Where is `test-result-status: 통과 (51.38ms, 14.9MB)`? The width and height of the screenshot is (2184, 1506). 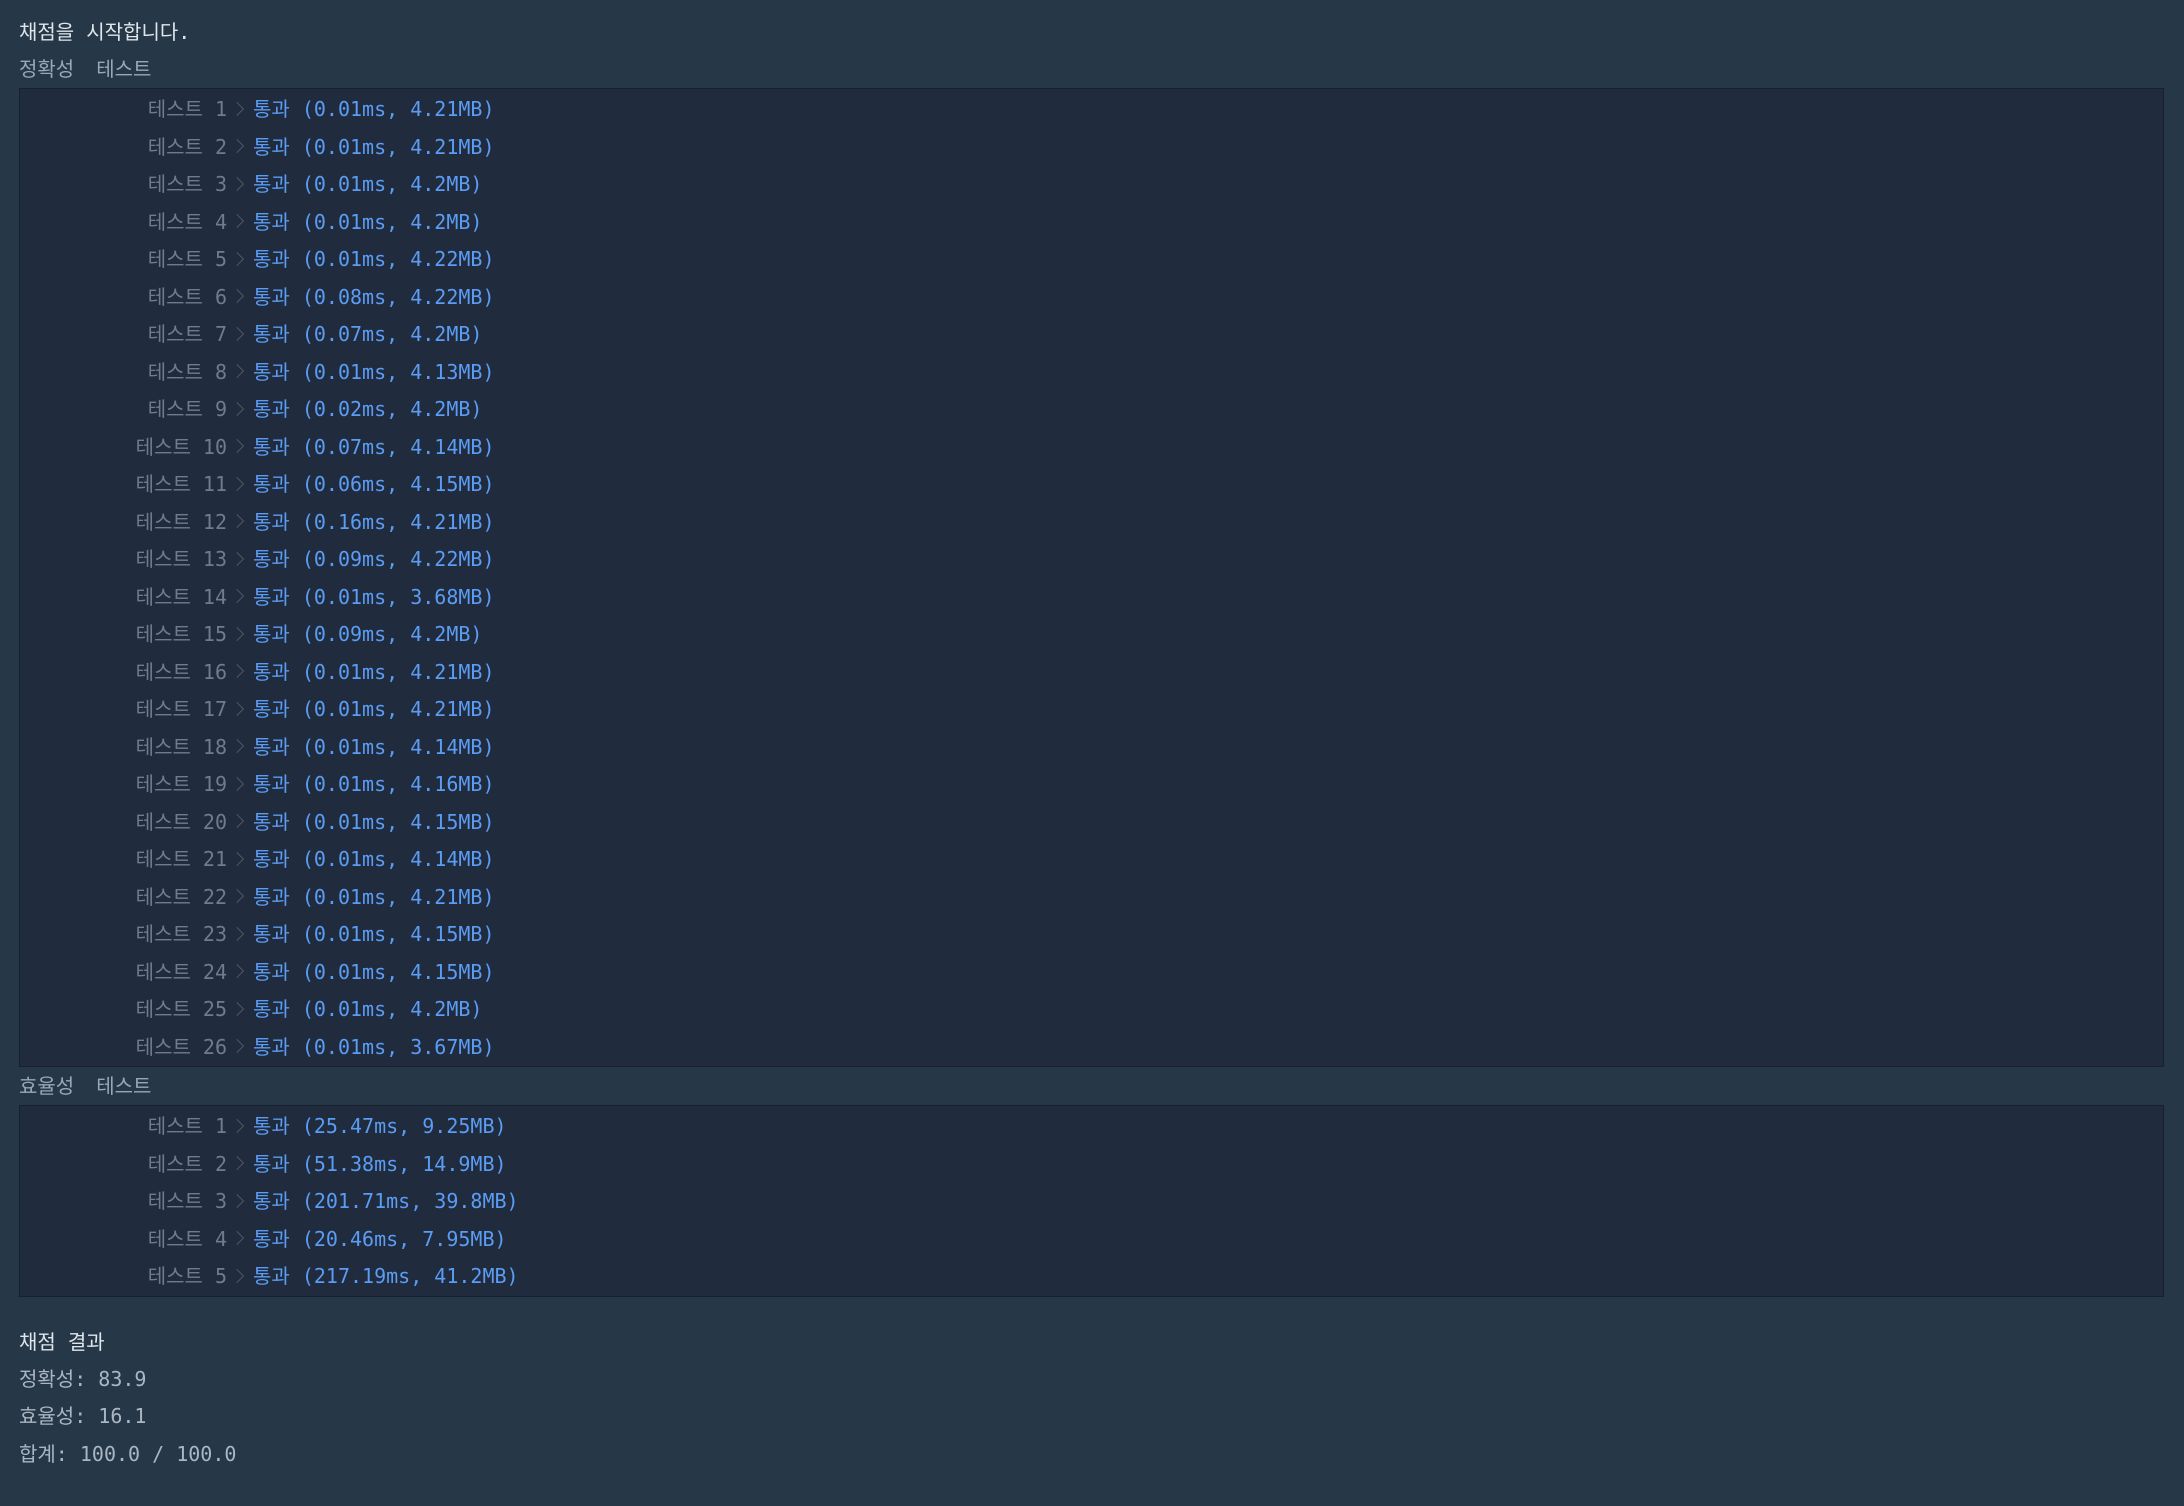 test-result-status: 통과 (51.38ms, 14.9MB) is located at coordinates (380, 1163).